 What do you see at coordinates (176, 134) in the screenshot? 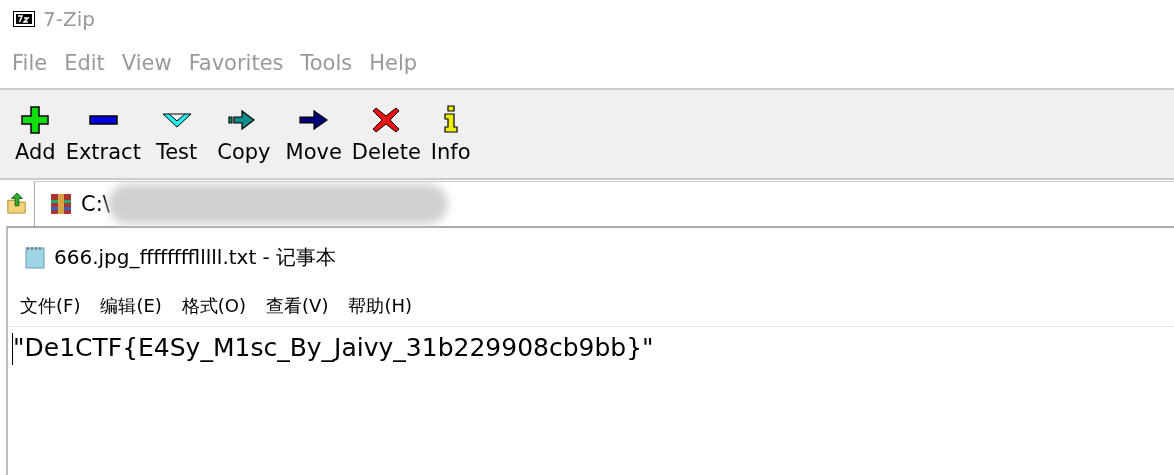
I see `toolbar-button: Test` at bounding box center [176, 134].